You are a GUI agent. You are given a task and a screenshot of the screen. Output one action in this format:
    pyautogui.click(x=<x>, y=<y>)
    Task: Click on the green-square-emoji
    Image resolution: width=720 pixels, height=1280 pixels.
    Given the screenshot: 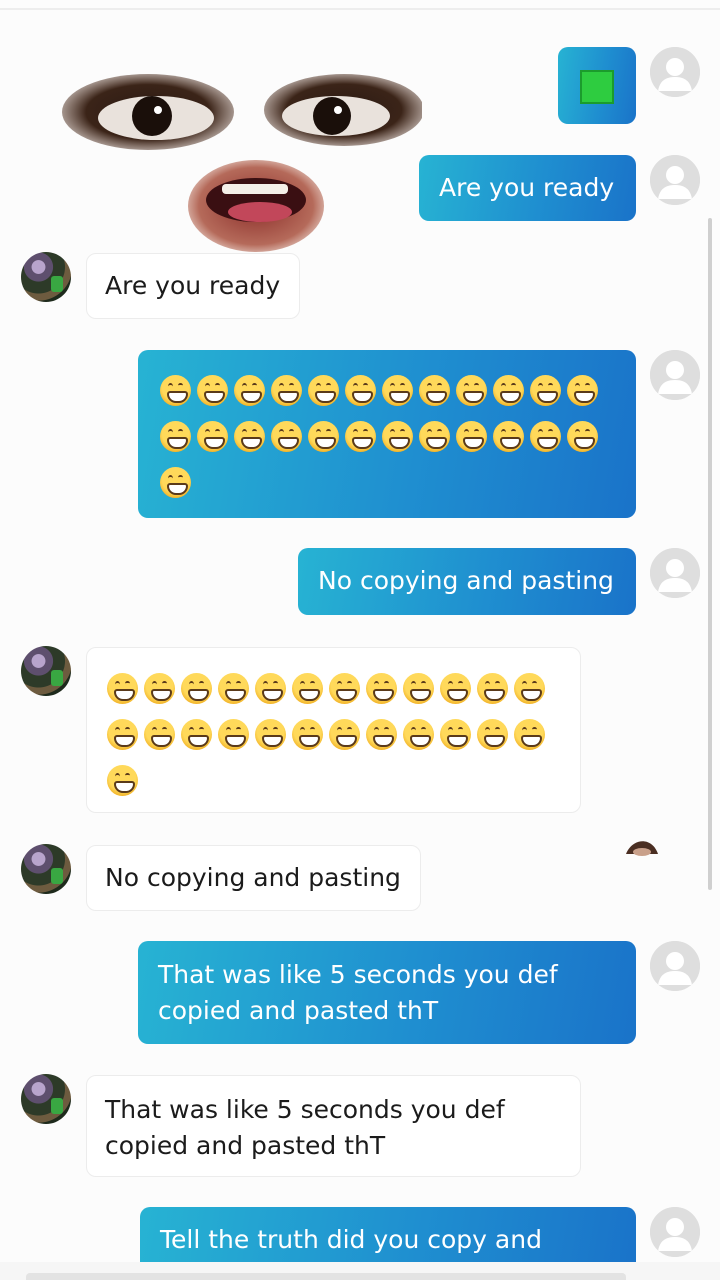 What is the action you would take?
    pyautogui.click(x=597, y=87)
    